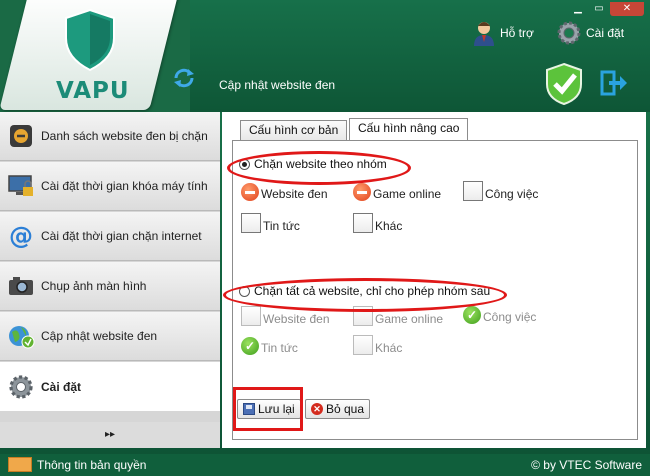 The image size is (650, 476). What do you see at coordinates (124, 136) in the screenshot?
I see `sidebar-item-label: Danh sách website đen bị chặn` at bounding box center [124, 136].